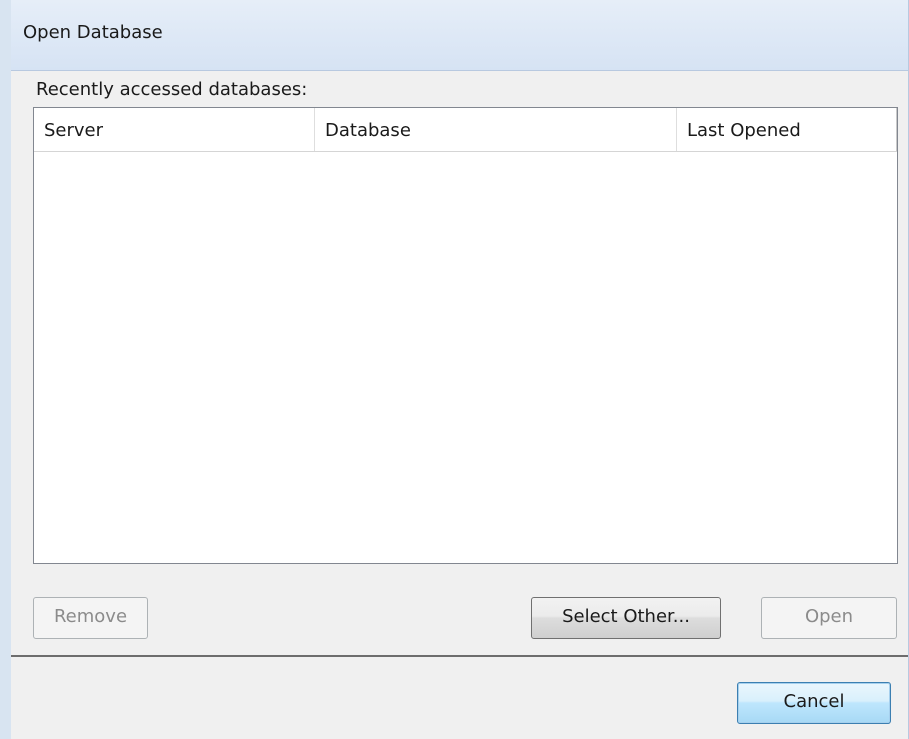 The height and width of the screenshot is (739, 909). What do you see at coordinates (814, 703) in the screenshot?
I see `cancel-button: Cancel` at bounding box center [814, 703].